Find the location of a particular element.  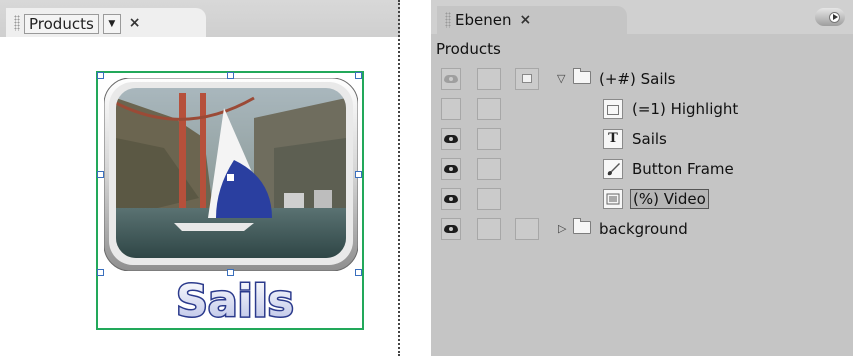

layers-document-name: Products is located at coordinates (468, 49).